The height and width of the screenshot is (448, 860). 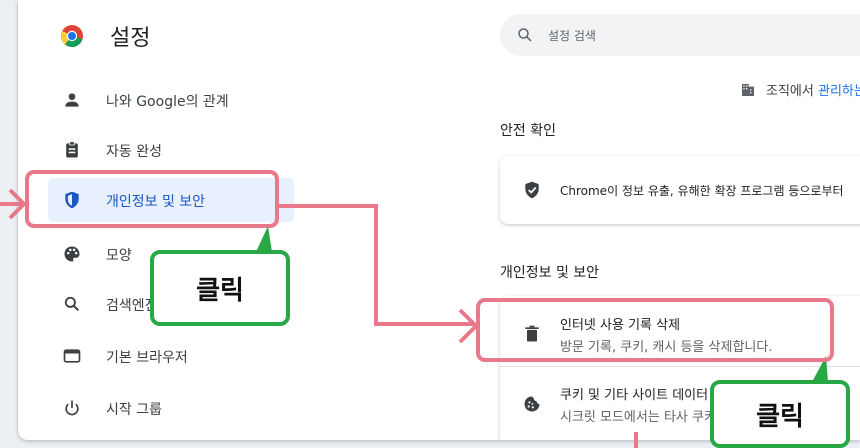 What do you see at coordinates (220, 288) in the screenshot?
I see `click-callout-1: 클릭` at bounding box center [220, 288].